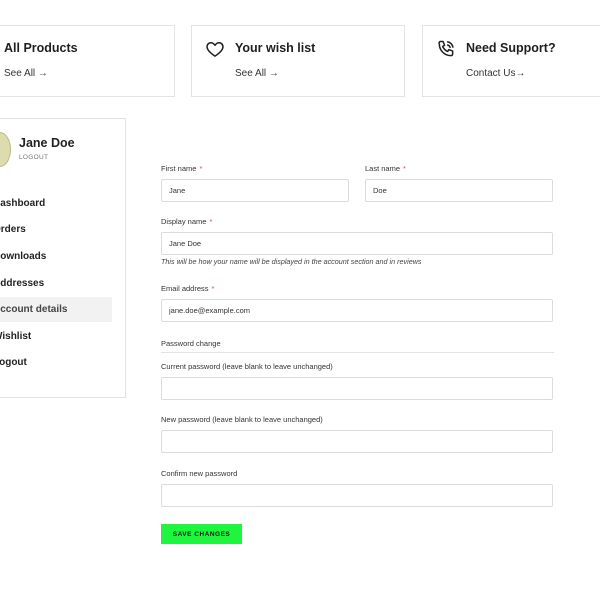 The width and height of the screenshot is (600, 600). Describe the element at coordinates (41, 48) in the screenshot. I see `card-title: All Products` at that location.